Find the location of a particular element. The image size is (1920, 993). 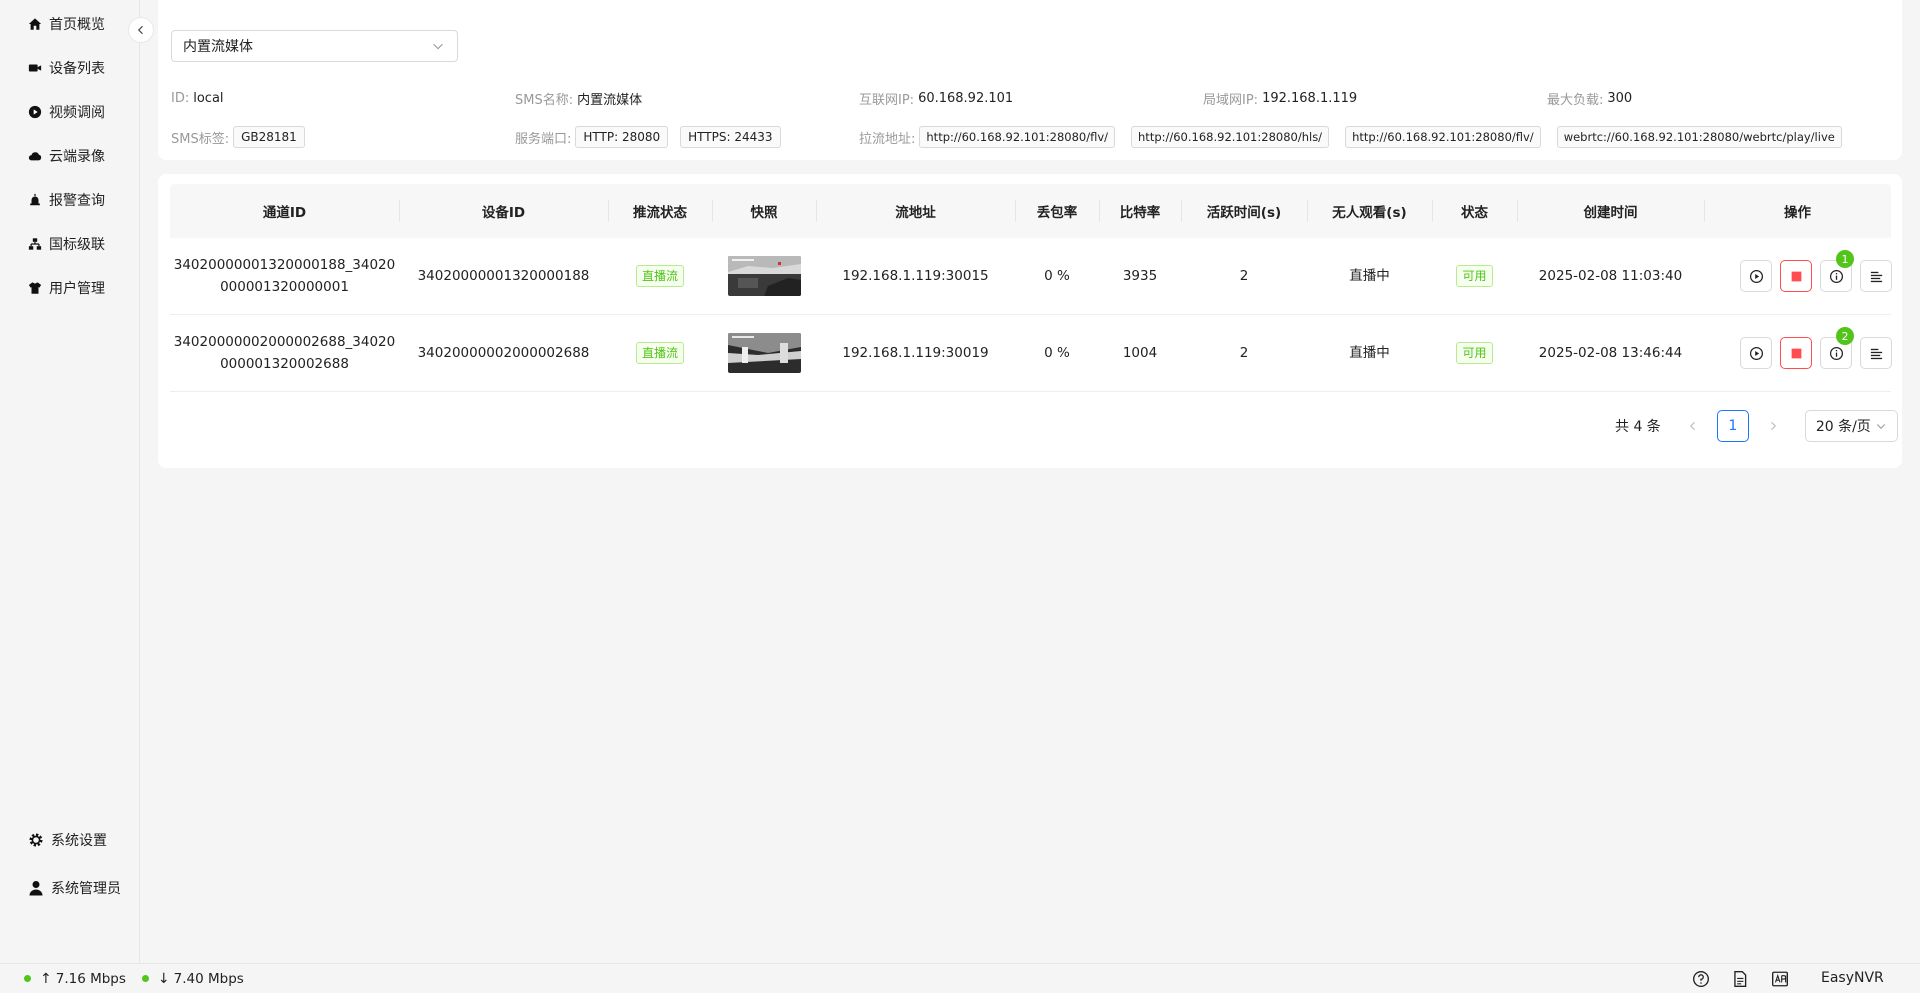

info-sms-name: SMS名称: 内置流媒体 is located at coordinates (579, 100).